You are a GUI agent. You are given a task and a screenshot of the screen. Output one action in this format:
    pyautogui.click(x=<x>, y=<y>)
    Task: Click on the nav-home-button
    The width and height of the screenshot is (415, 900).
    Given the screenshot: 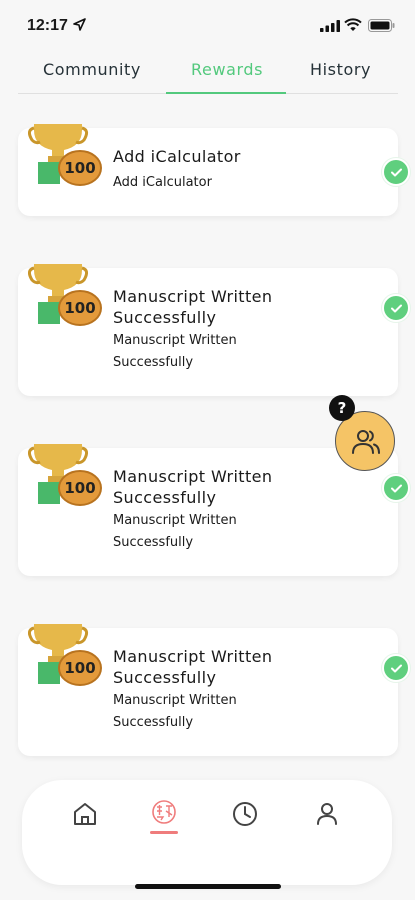 What is the action you would take?
    pyautogui.click(x=87, y=818)
    